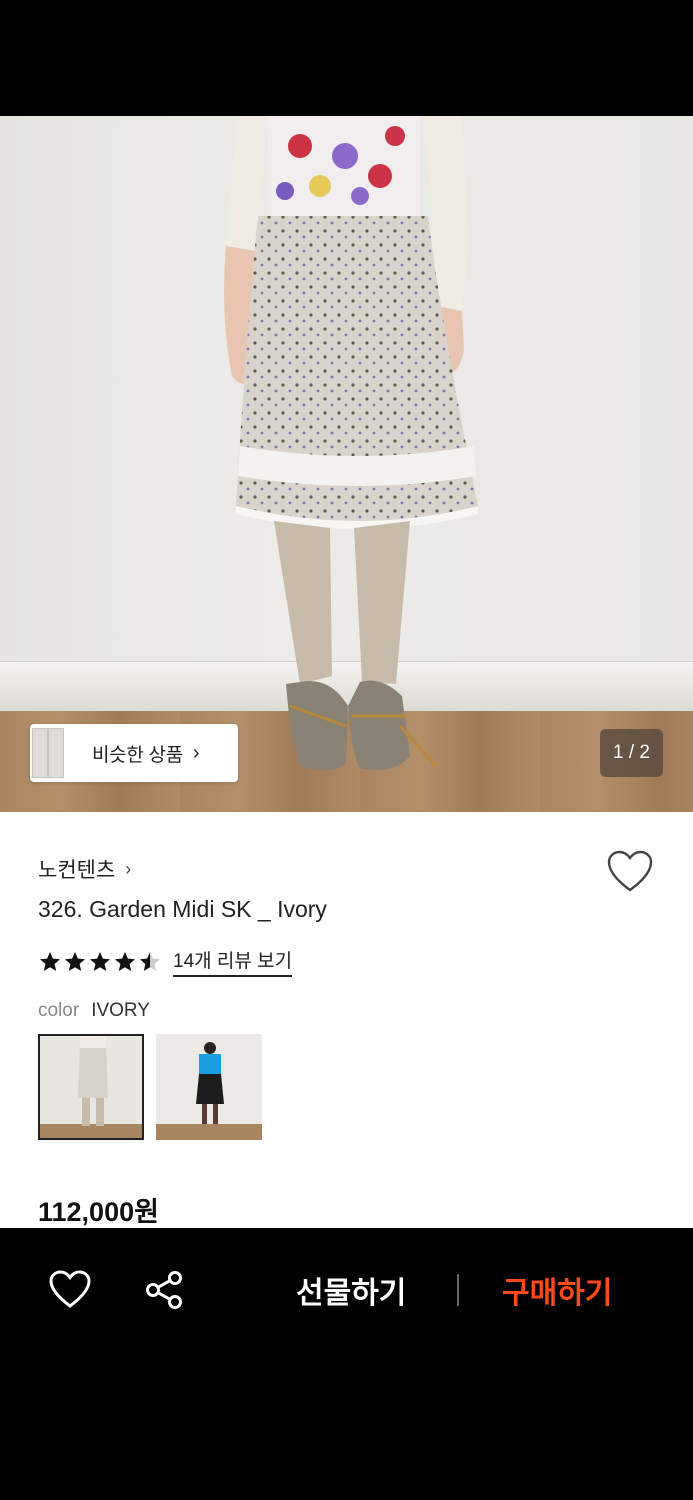 This screenshot has height=1500, width=693. I want to click on color-row: color IVORY, so click(94, 1011).